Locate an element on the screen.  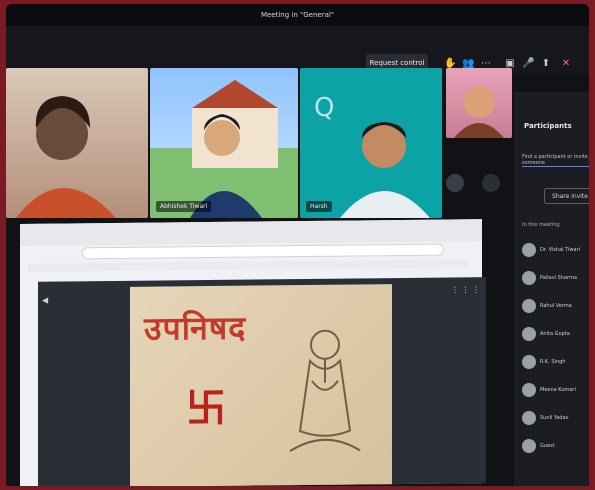
slide-nav-icon: ◀ is located at coordinates (45, 300).